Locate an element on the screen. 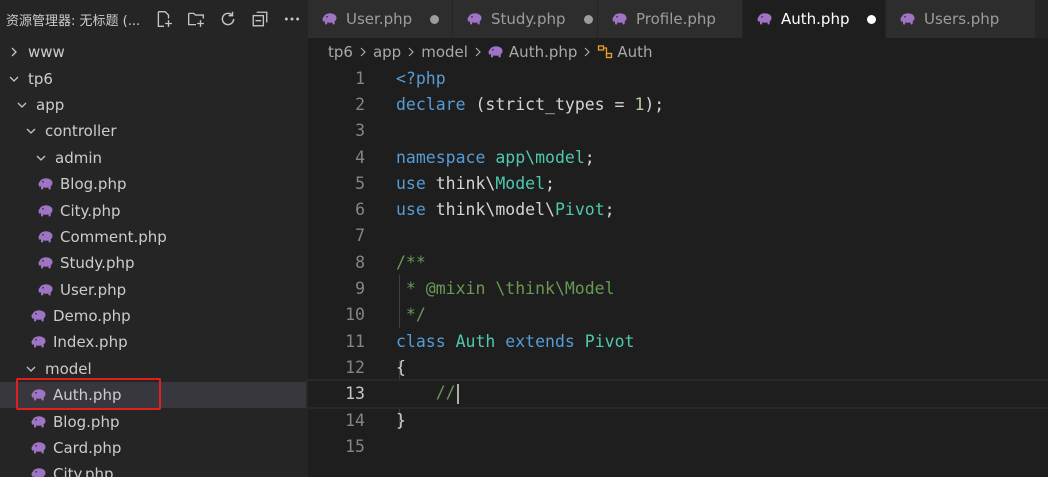 The height and width of the screenshot is (477, 1048). tab-label: Auth.php is located at coordinates (815, 19).